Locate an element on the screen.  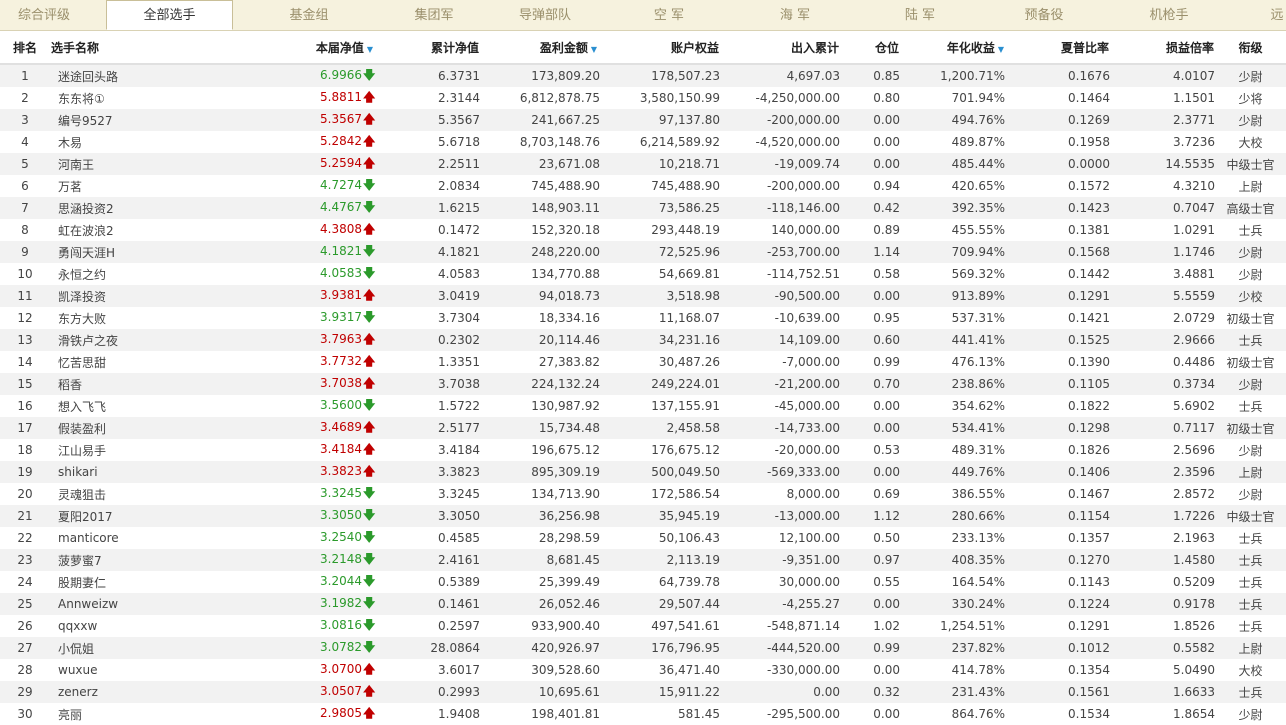
player-name-link: 河南王 is located at coordinates (110, 164).